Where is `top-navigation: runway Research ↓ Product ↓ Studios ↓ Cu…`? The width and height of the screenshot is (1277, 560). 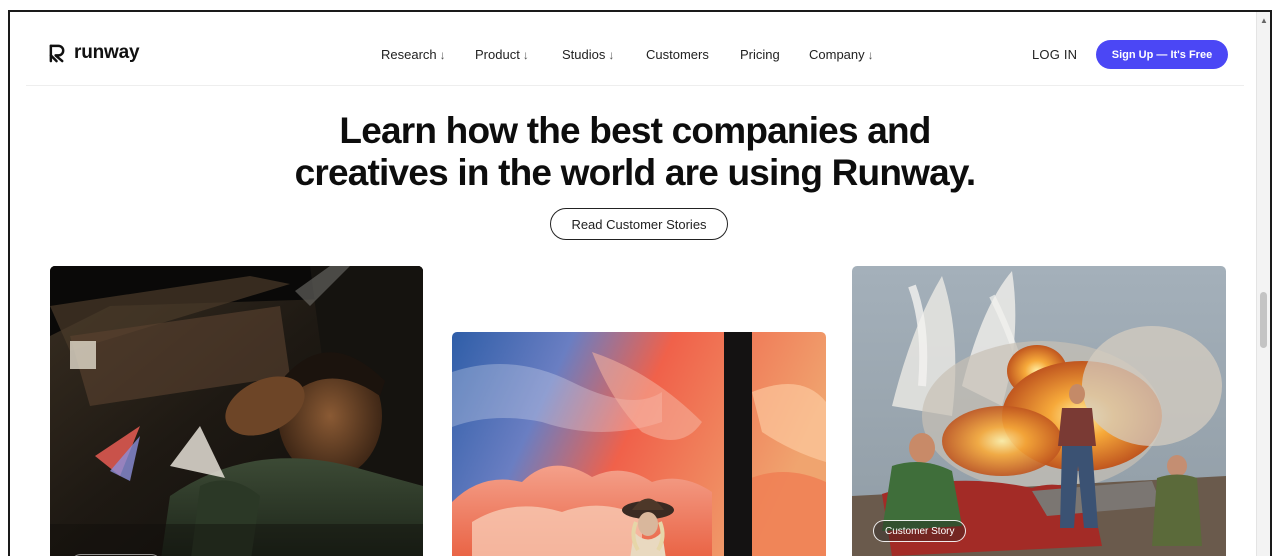 top-navigation: runway Research ↓ Product ↓ Studios ↓ Cu… is located at coordinates (635, 49).